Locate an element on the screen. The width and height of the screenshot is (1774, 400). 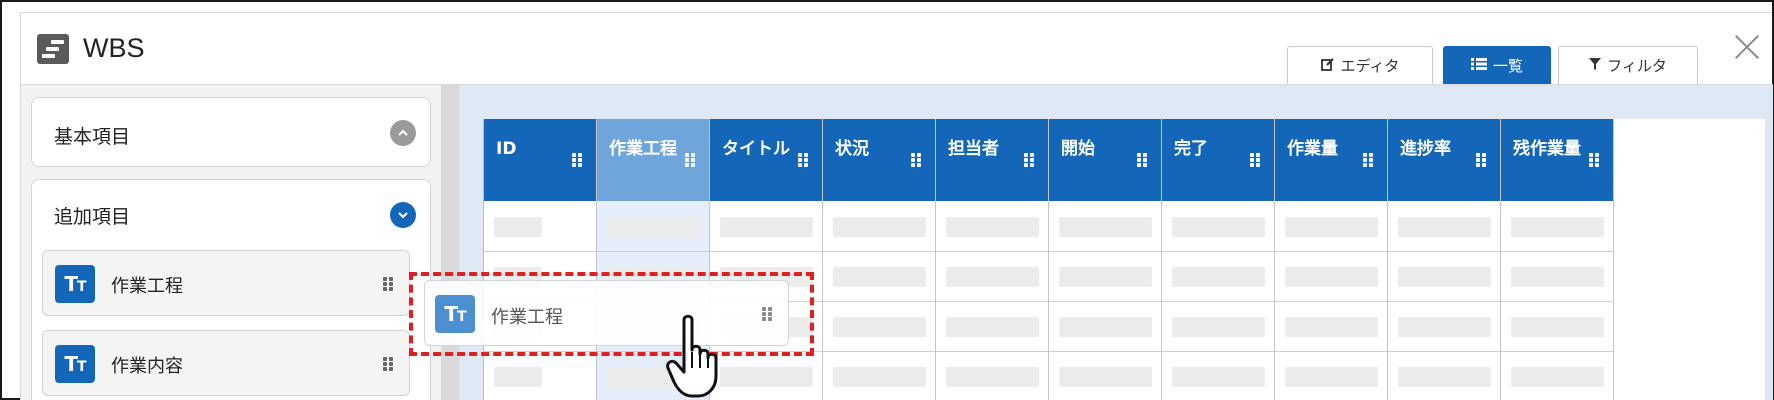
tab-list: 一覧 is located at coordinates (1497, 65).